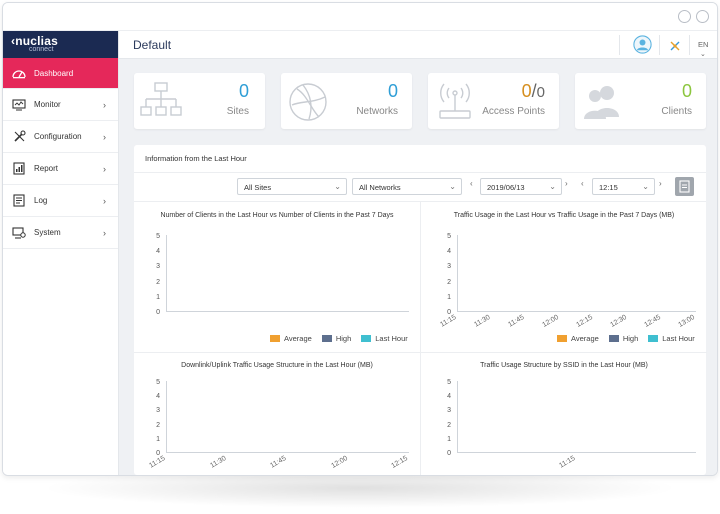 This screenshot has width=720, height=514. What do you see at coordinates (287, 417) in the screenshot?
I see `downlink-plot-area` at bounding box center [287, 417].